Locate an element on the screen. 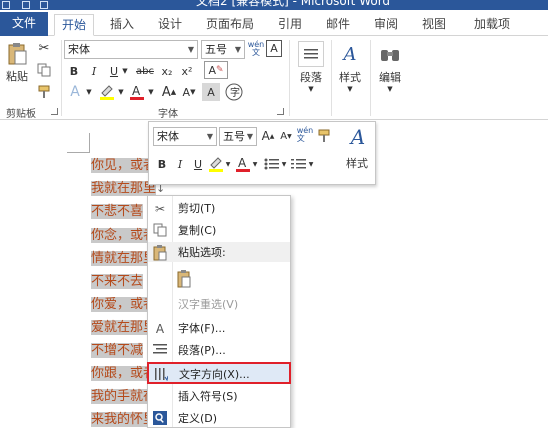  bullets-icon is located at coordinates (272, 164).